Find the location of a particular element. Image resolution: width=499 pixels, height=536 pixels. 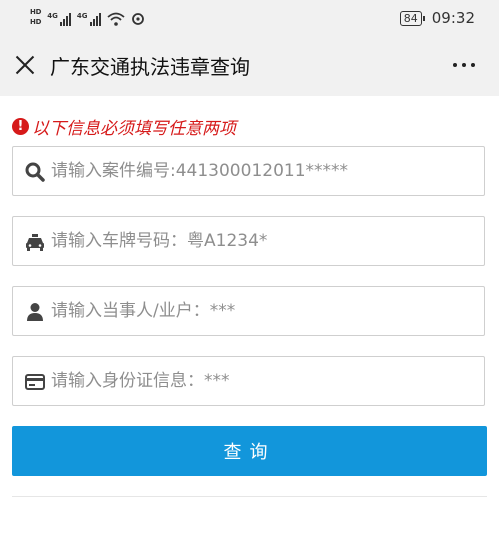

battery-icon: 84 is located at coordinates (412, 18).